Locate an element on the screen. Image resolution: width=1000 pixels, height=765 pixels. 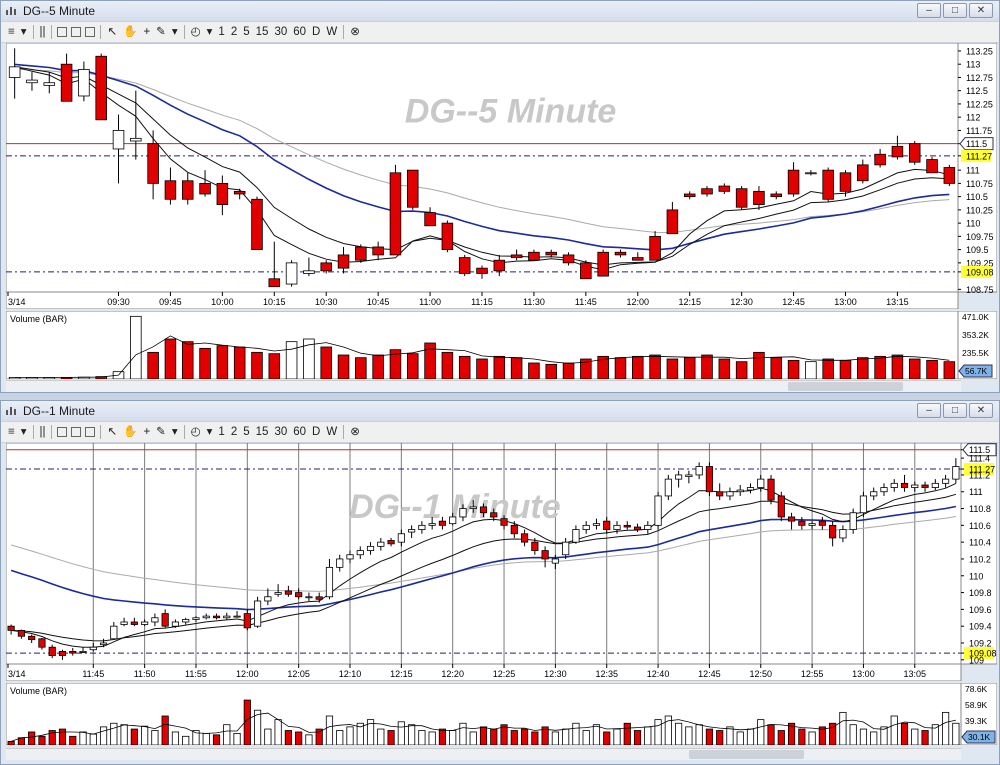
volume-chart-1-minute: Volume (BAR)78.6K58.9K39.3K19.6K30.1K is located at coordinates (501, 714).